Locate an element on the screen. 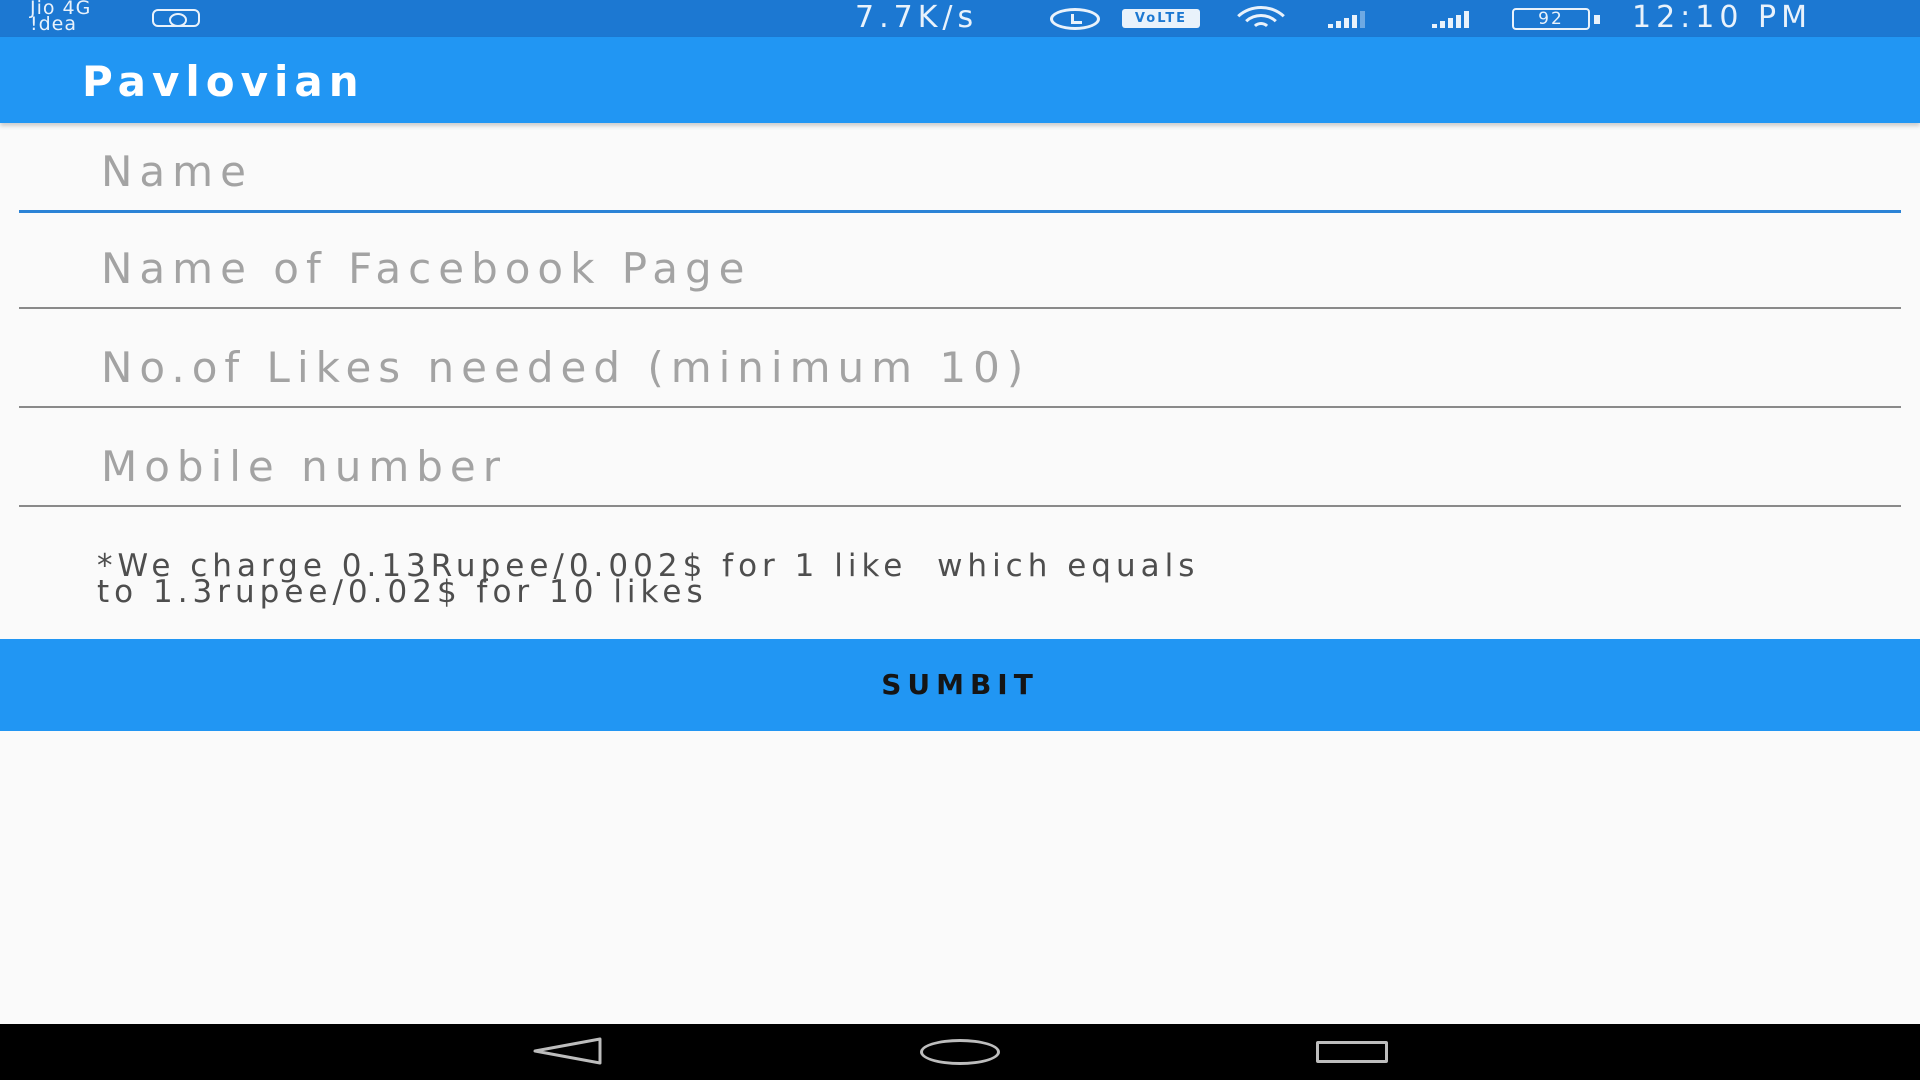 The image size is (1920, 1080). submit-button: SUMBIT is located at coordinates (960, 685).